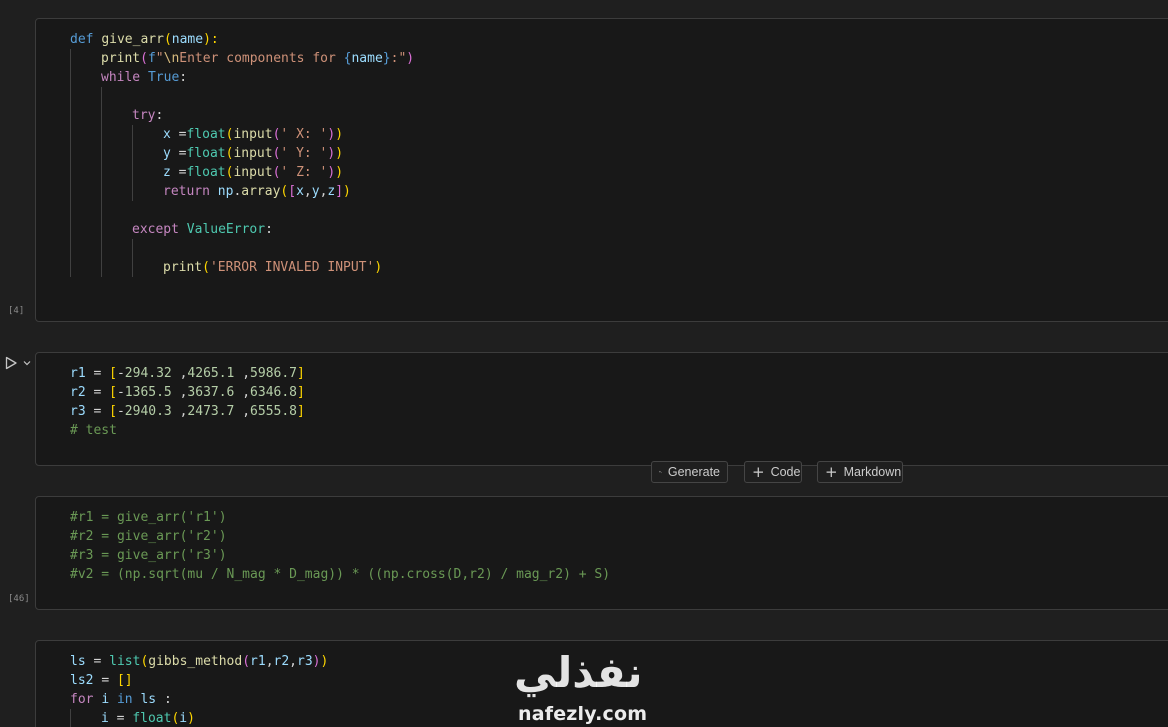 Image resolution: width=1168 pixels, height=727 pixels. Describe the element at coordinates (144, 115) in the screenshot. I see `code-token: try` at that location.